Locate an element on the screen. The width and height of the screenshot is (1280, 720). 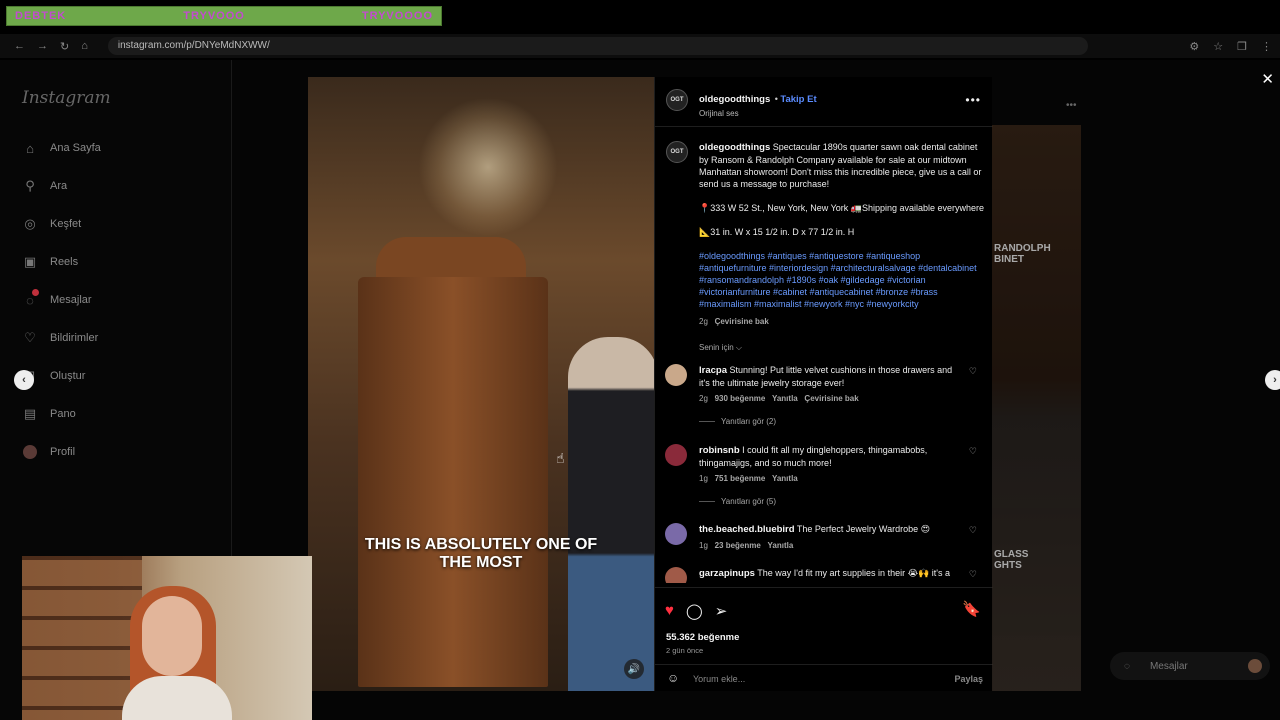
sidebar-item-label: Mesajlar is located at coordinates (71, 300).